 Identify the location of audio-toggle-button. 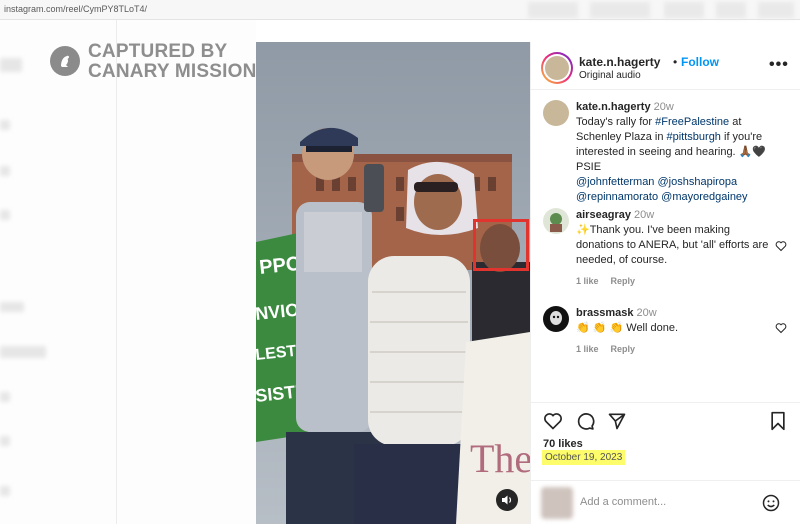
(507, 500).